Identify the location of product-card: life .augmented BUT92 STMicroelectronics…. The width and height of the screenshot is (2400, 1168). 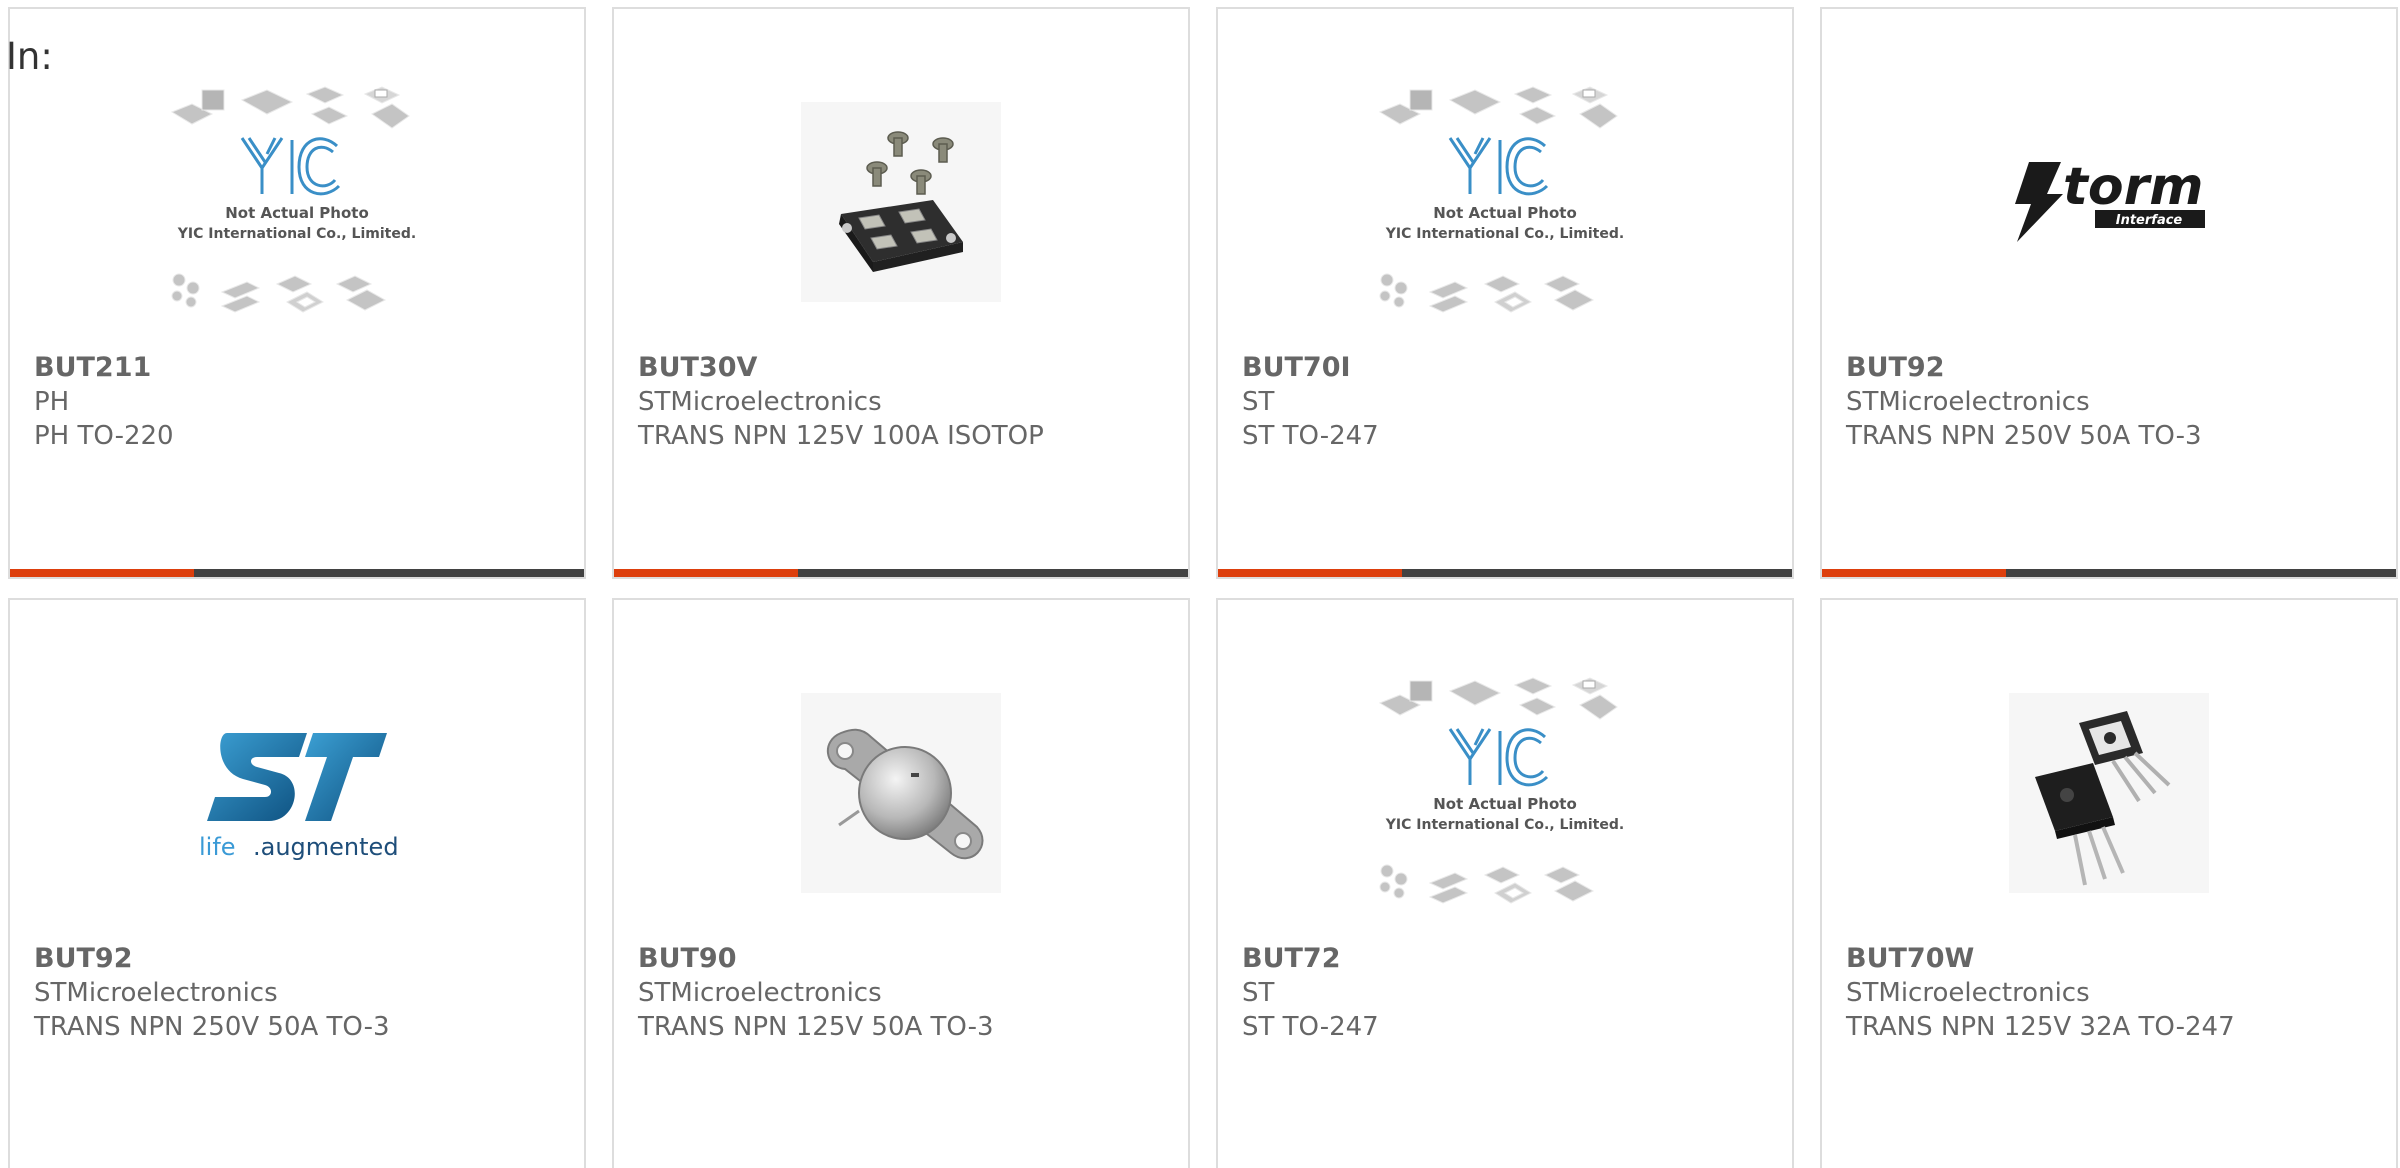
(297, 883).